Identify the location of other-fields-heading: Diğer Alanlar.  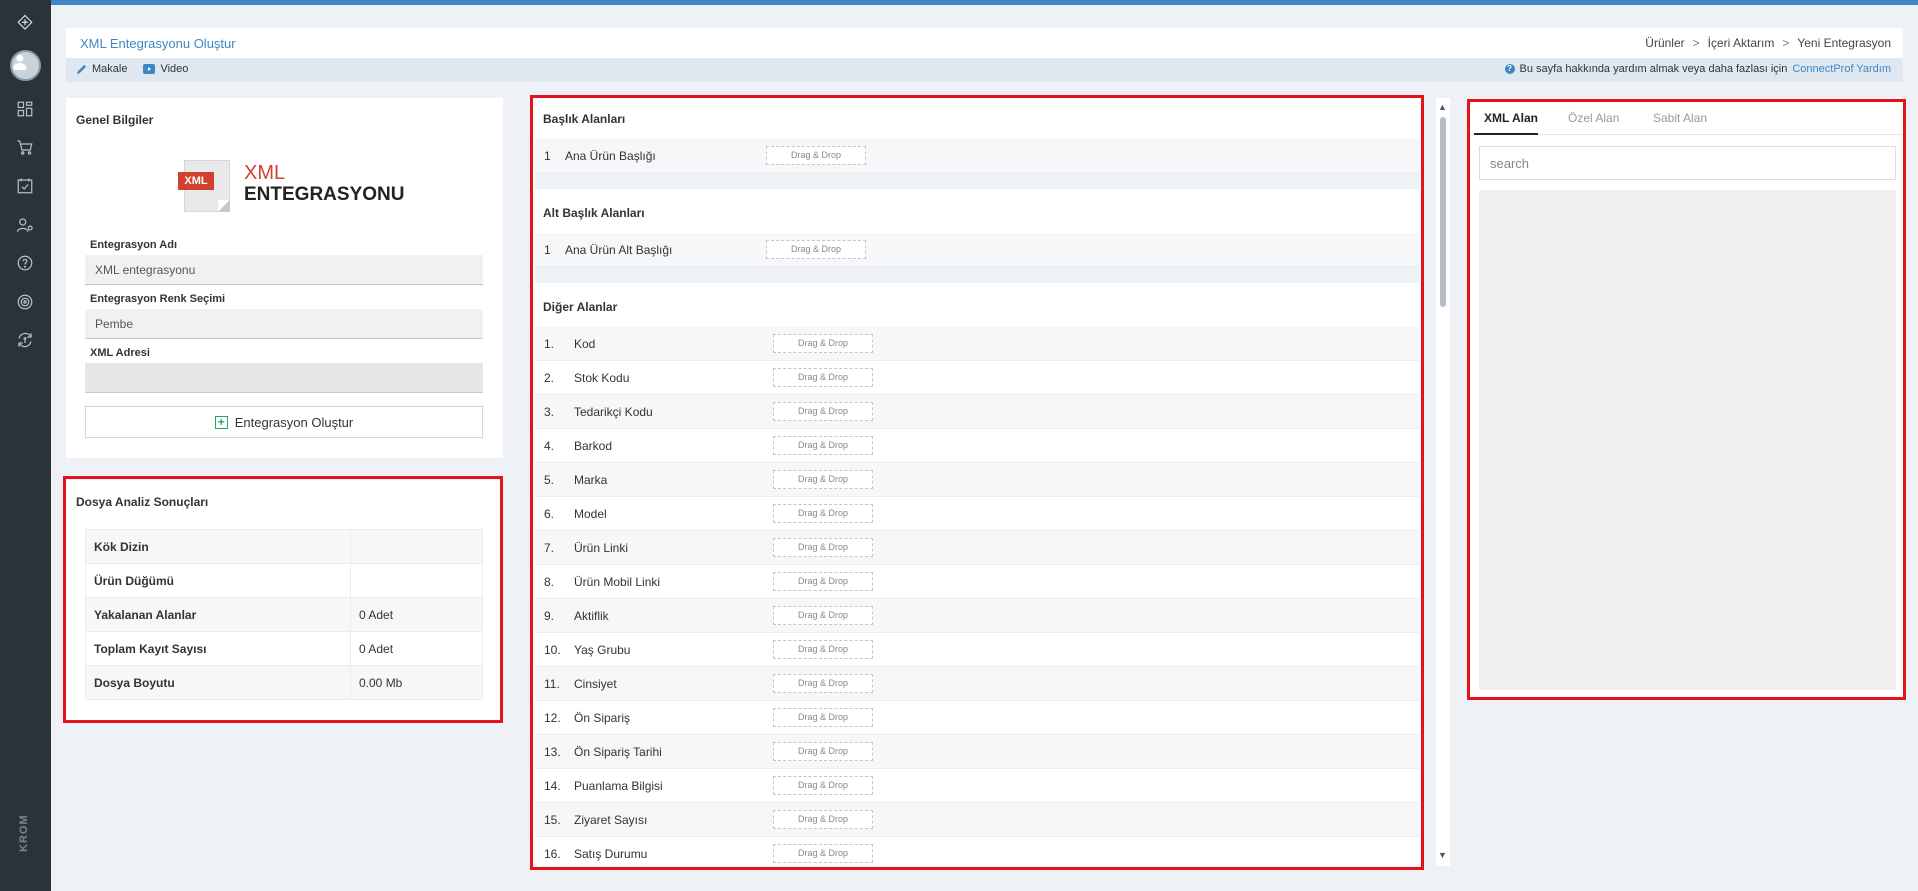
(580, 307).